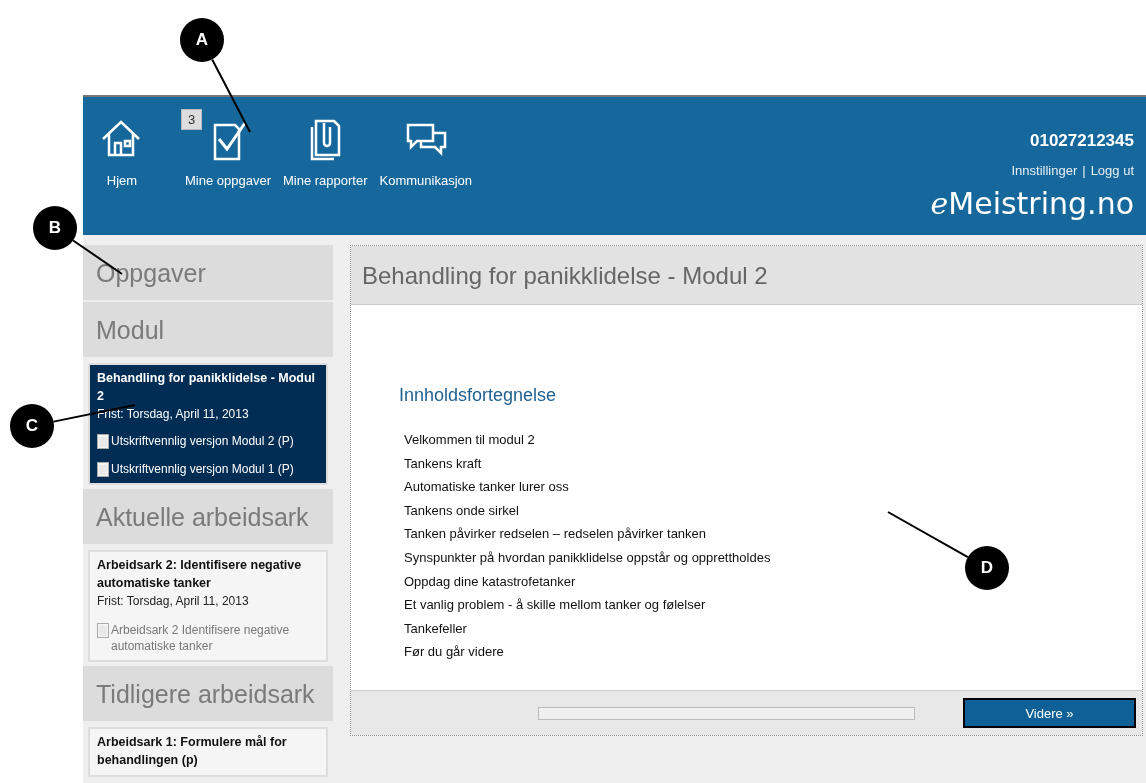 The image size is (1146, 783). I want to click on file-link: Arbeidsark 2 Identifisere negative automatiske tanker, so click(215, 638).